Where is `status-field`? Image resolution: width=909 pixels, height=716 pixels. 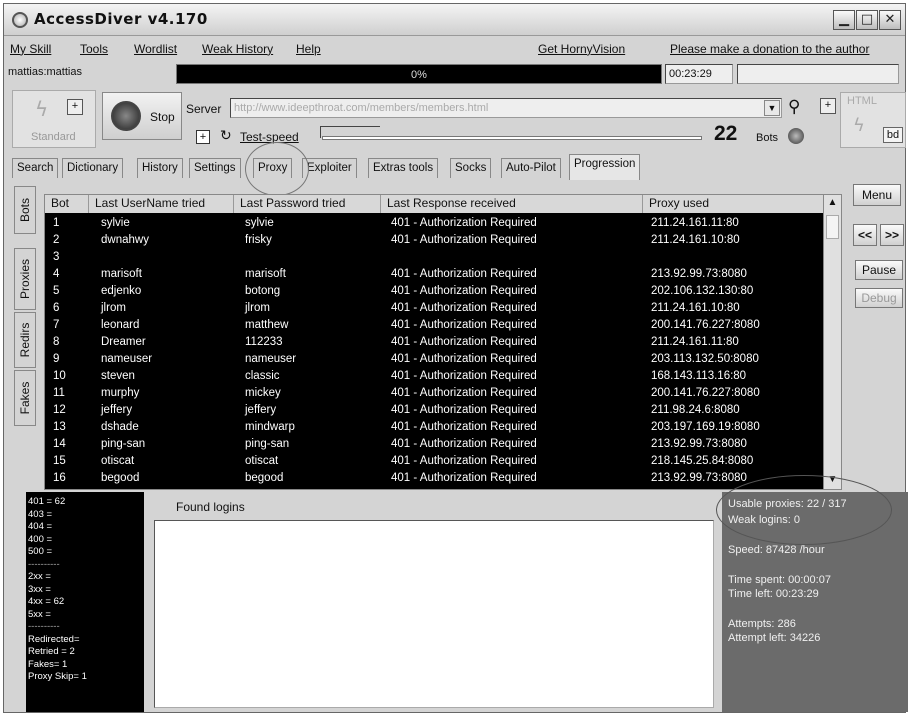 status-field is located at coordinates (818, 74).